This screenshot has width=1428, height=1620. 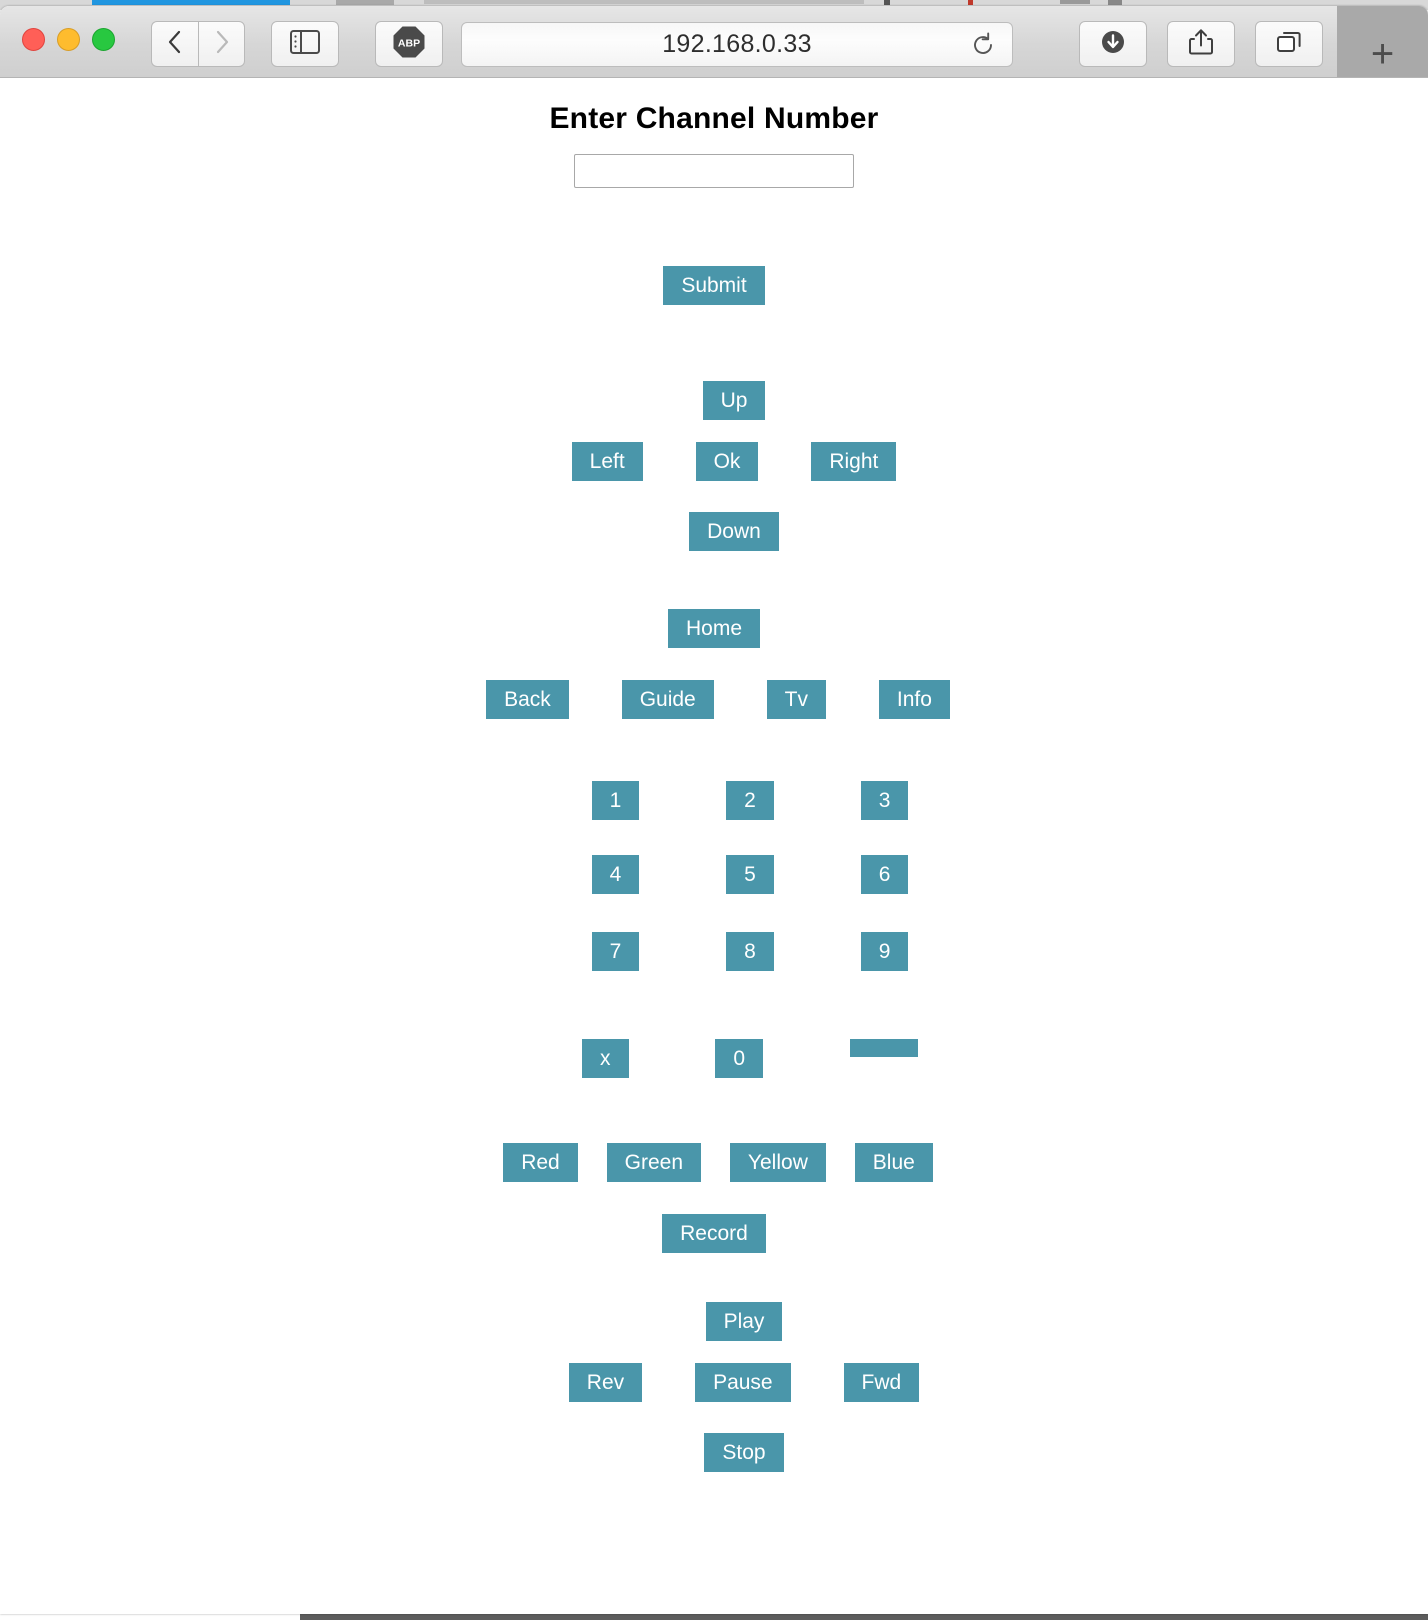 I want to click on up-button: Up, so click(x=734, y=400).